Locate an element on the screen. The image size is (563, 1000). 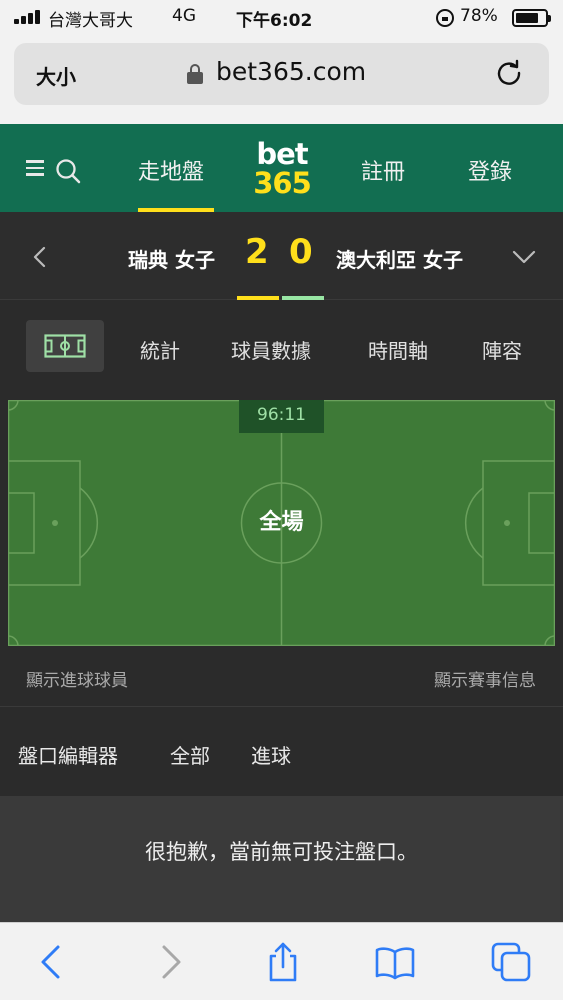
signal-icon is located at coordinates (29, 17).